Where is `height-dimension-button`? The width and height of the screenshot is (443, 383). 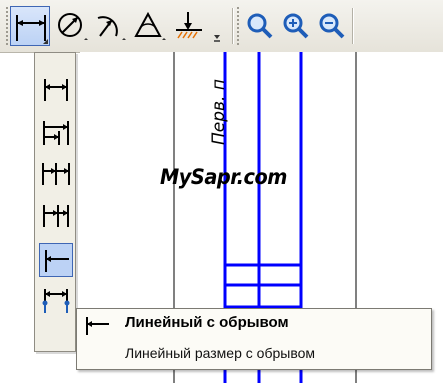
height-dimension-button is located at coordinates (190, 26).